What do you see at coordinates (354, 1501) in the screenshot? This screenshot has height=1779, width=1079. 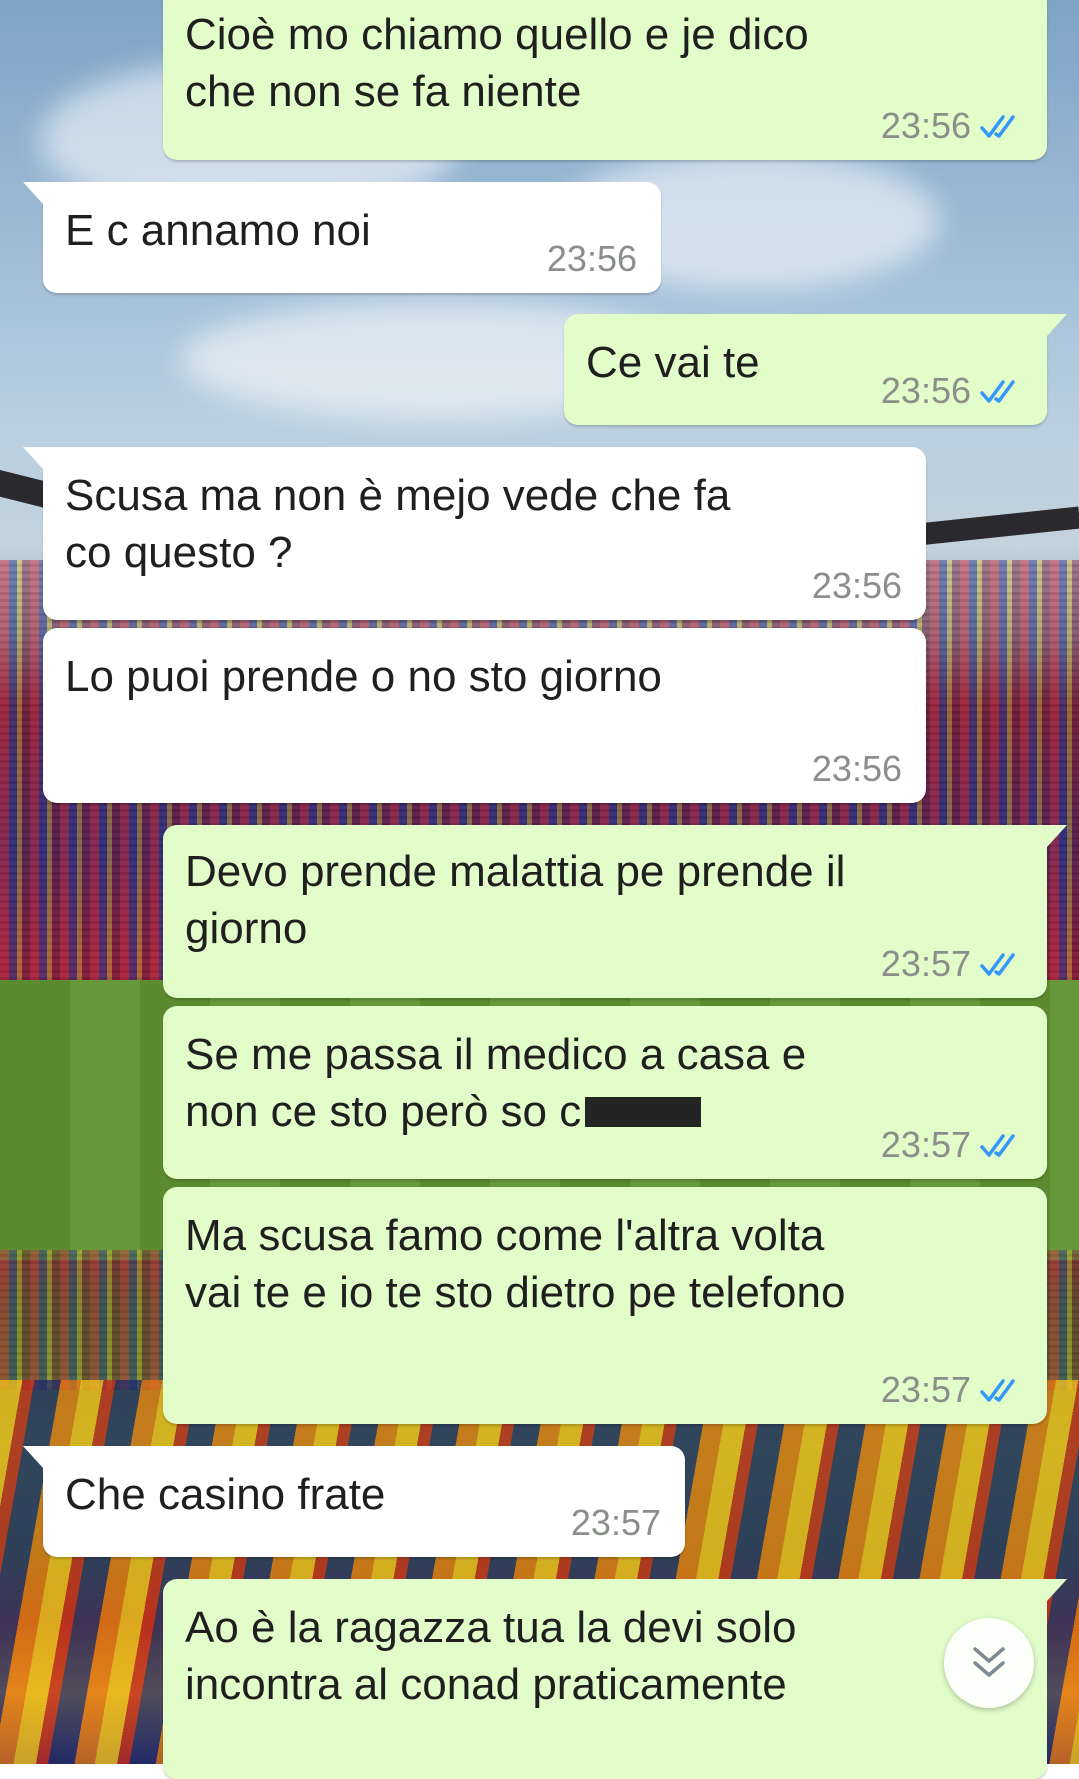 I see `message-bubble-incoming: Che casino frate 23:57` at bounding box center [354, 1501].